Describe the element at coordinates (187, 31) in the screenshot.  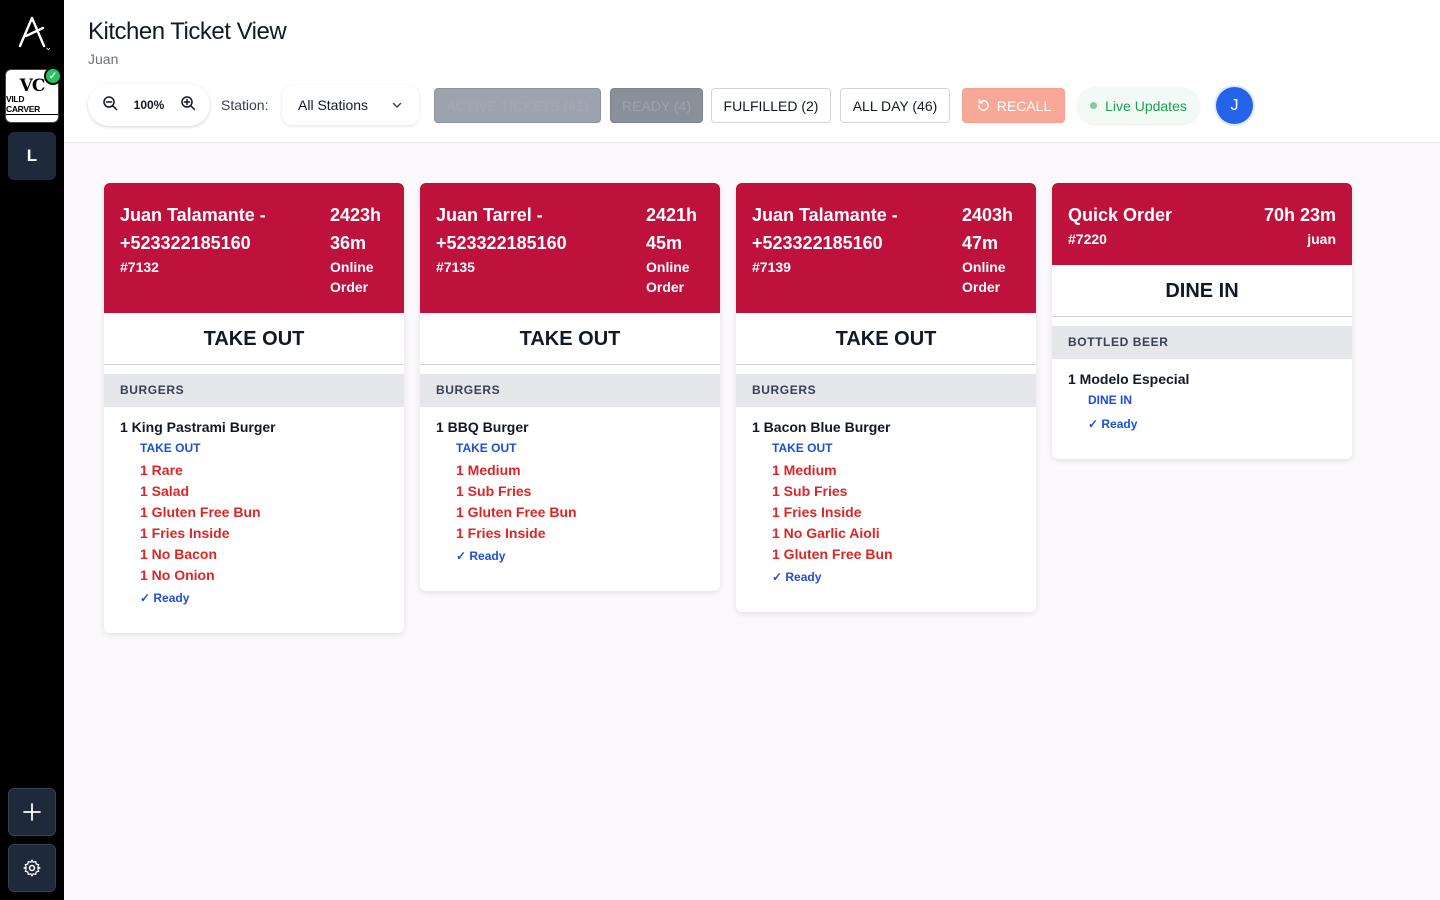
I see `page-title: Kitchen Ticket View` at that location.